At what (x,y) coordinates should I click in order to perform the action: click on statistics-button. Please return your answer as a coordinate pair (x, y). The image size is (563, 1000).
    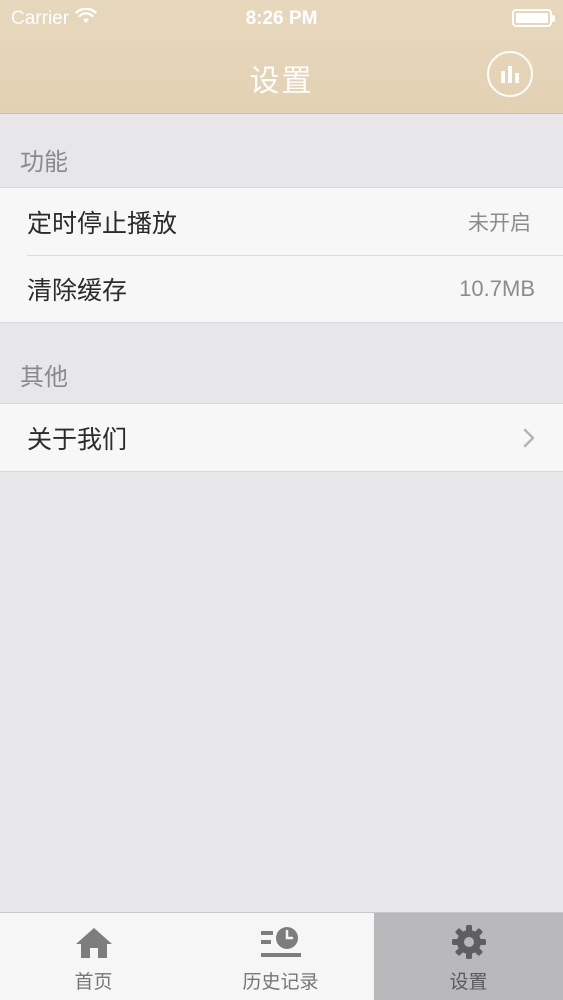
    Looking at the image, I should click on (510, 74).